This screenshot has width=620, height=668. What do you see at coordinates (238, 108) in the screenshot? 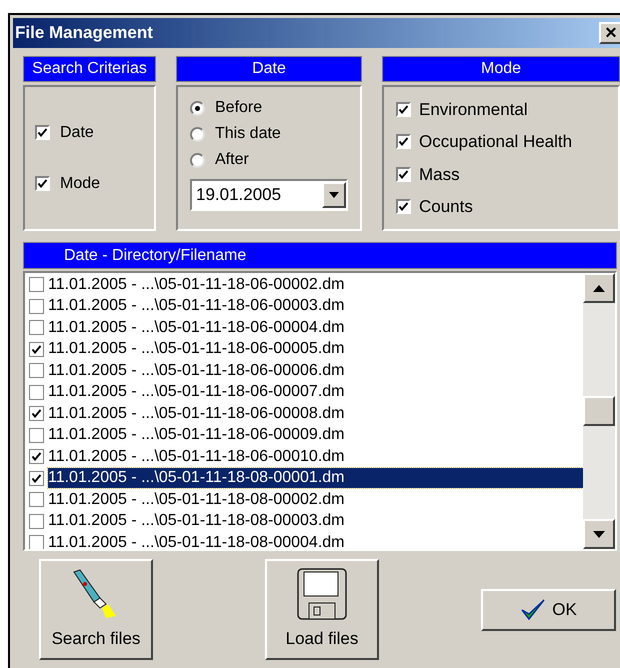
I see `radio-label: Before` at bounding box center [238, 108].